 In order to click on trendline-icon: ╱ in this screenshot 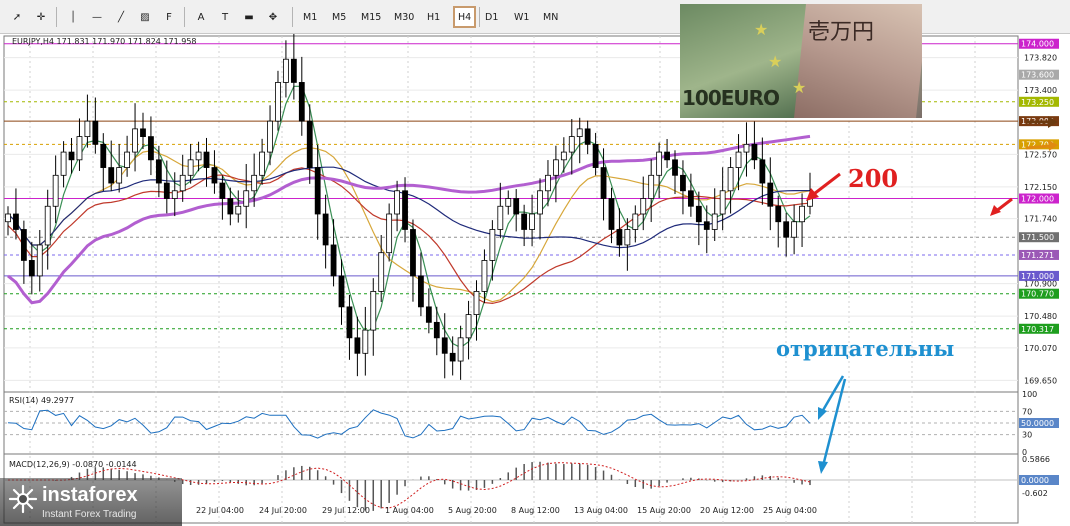, I will do `click(121, 17)`.